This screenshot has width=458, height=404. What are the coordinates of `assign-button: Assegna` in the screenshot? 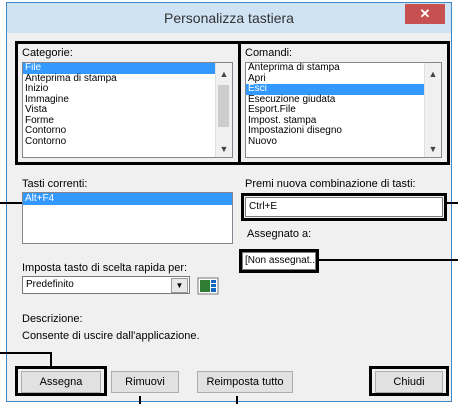 It's located at (61, 382).